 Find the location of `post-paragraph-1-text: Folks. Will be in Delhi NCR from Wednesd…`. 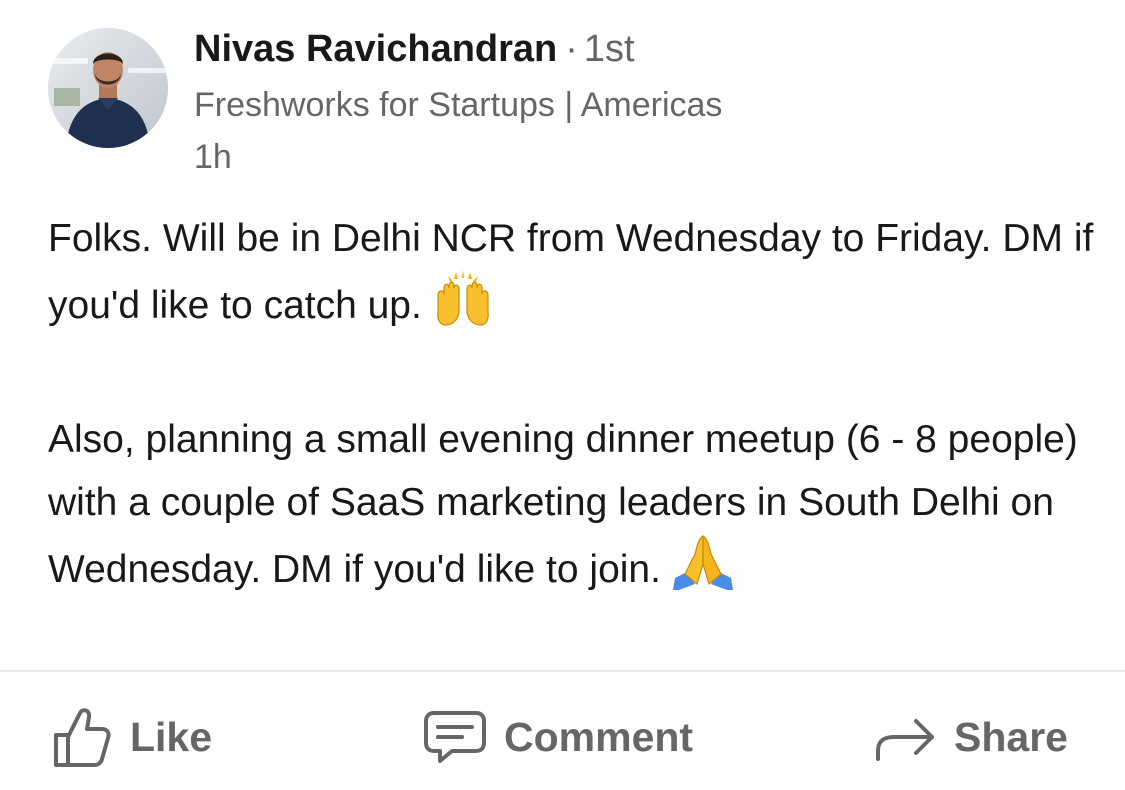

post-paragraph-1-text: Folks. Will be in Delhi NCR from Wednesd… is located at coordinates (571, 272).